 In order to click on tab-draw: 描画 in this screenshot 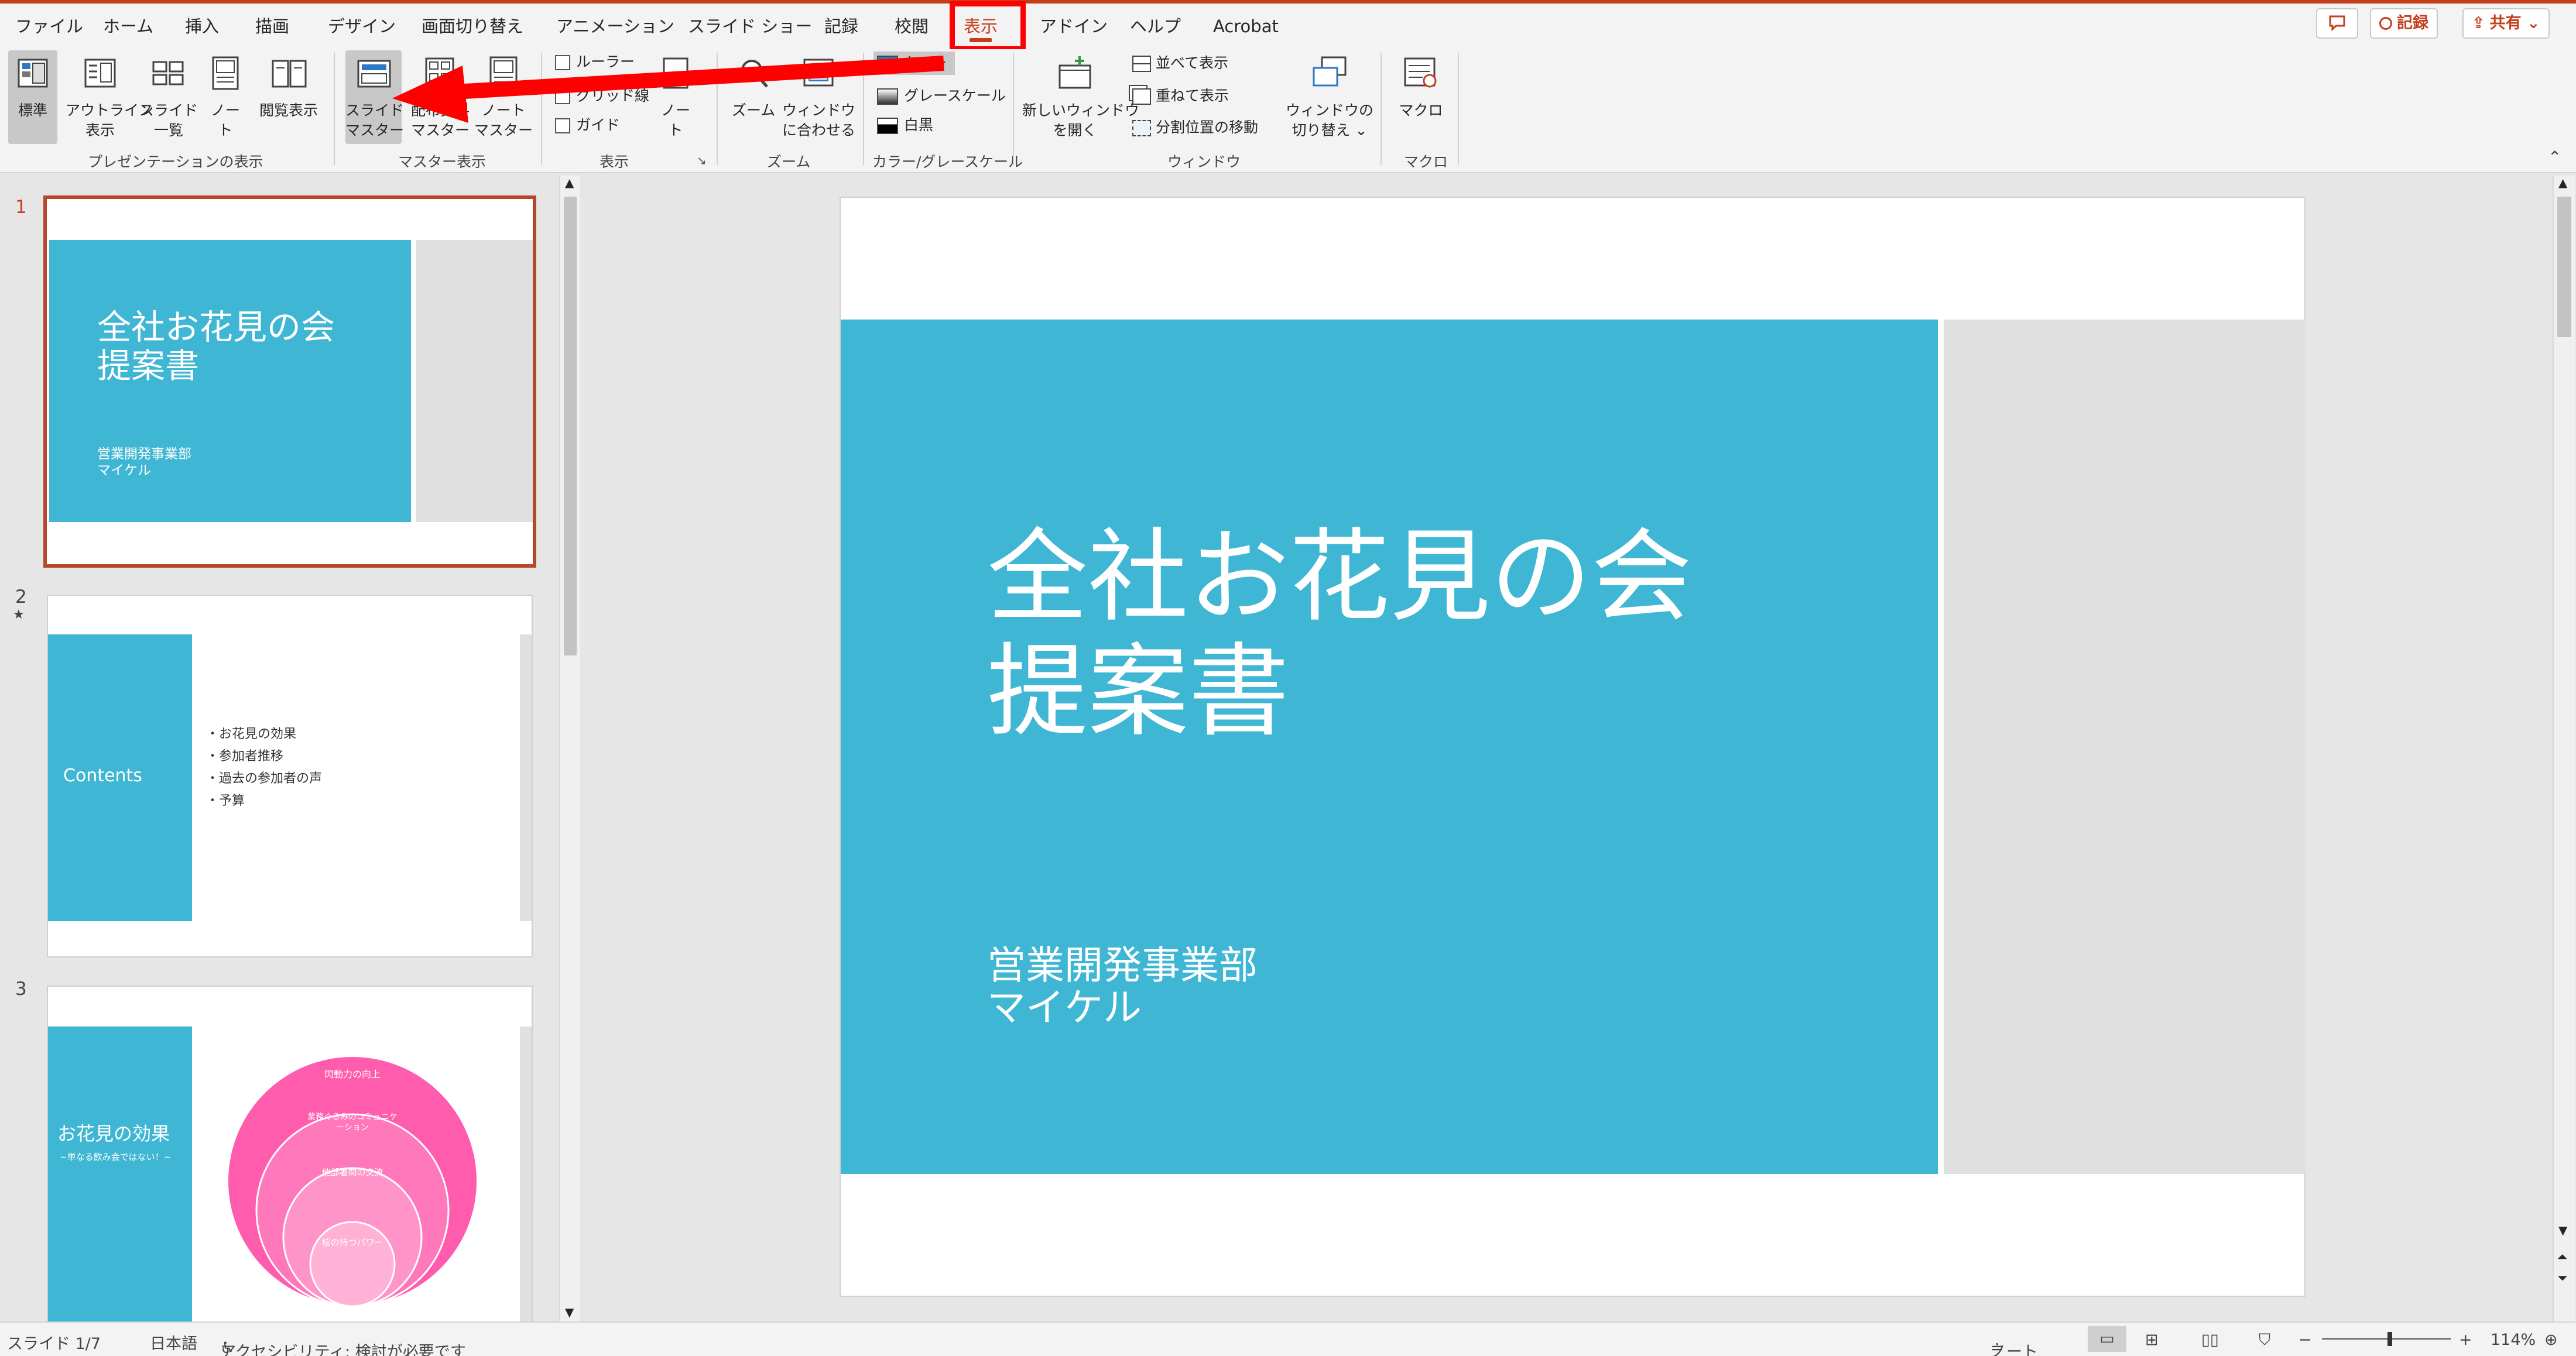, I will do `click(272, 26)`.